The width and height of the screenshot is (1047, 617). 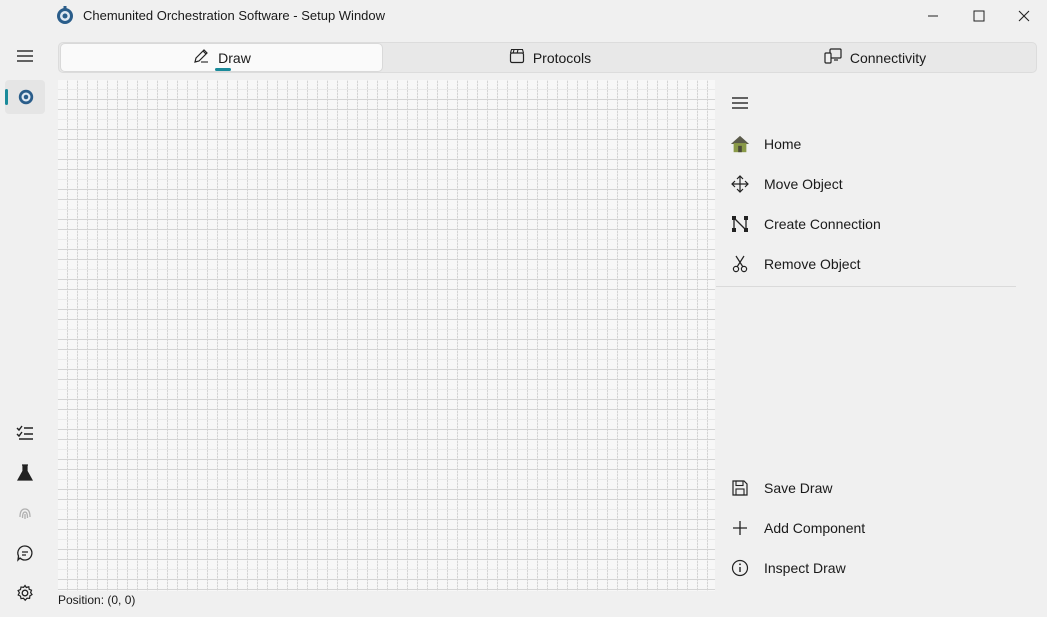 What do you see at coordinates (803, 184) in the screenshot?
I see `move-object-label: Move Object` at bounding box center [803, 184].